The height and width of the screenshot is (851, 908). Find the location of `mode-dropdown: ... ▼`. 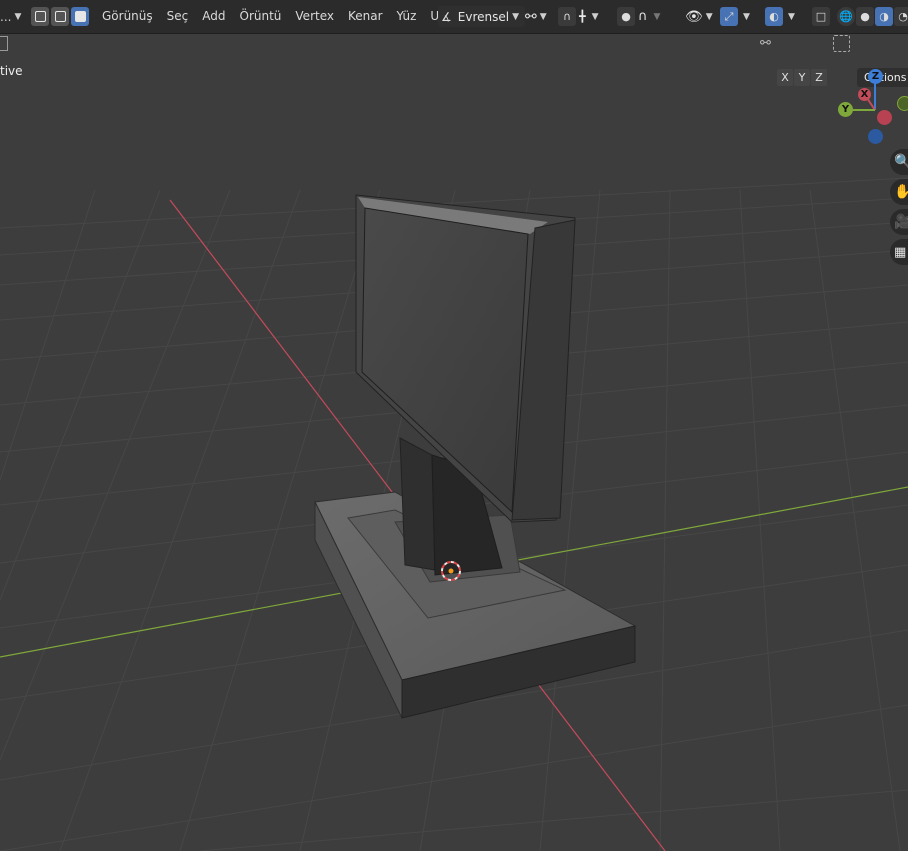

mode-dropdown: ... ▼ is located at coordinates (12, 16).